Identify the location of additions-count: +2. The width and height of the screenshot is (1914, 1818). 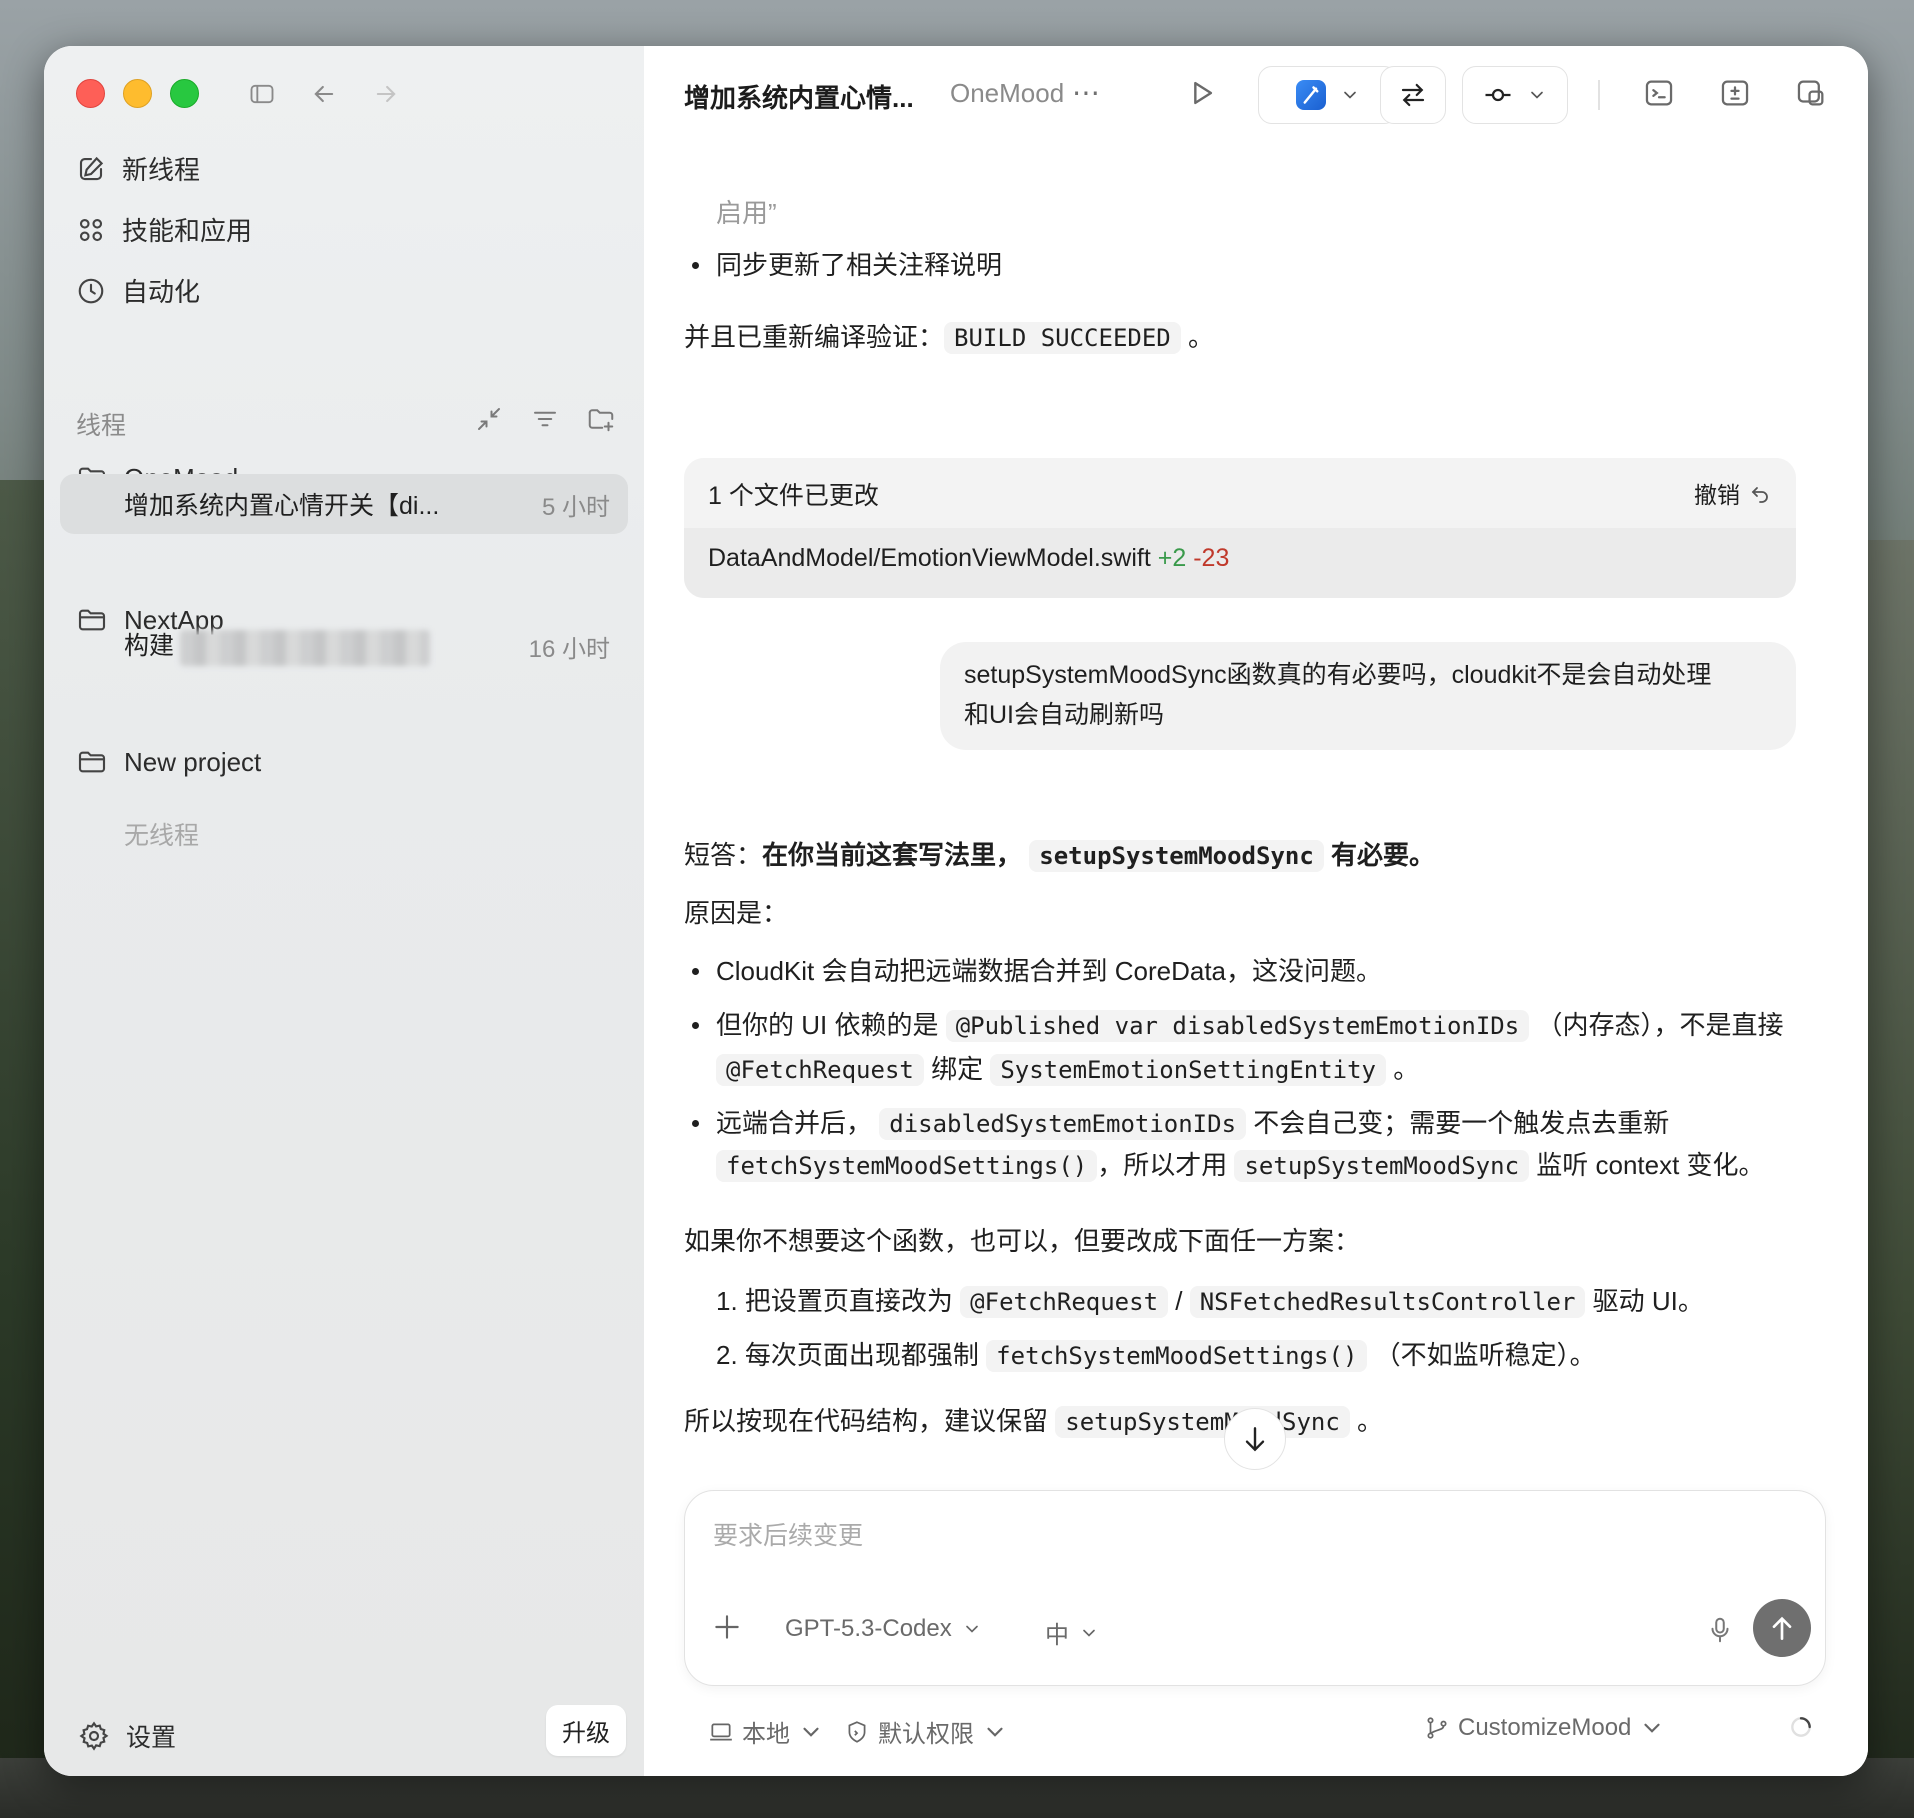
(1172, 558).